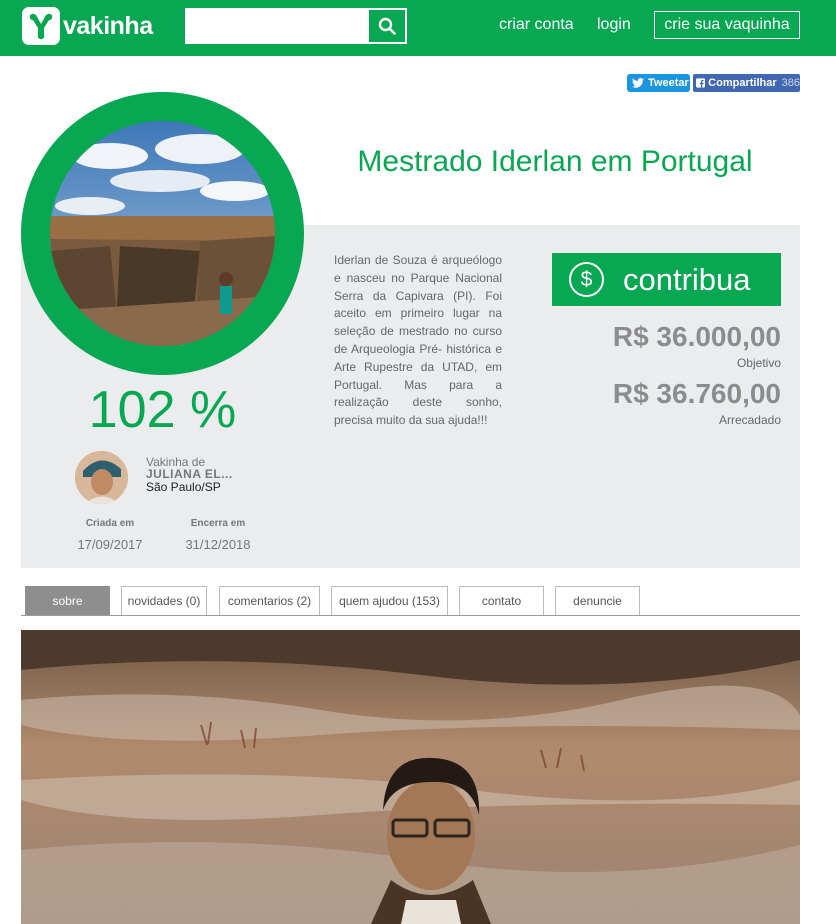 The width and height of the screenshot is (836, 924). I want to click on facebook-icon, so click(701, 83).